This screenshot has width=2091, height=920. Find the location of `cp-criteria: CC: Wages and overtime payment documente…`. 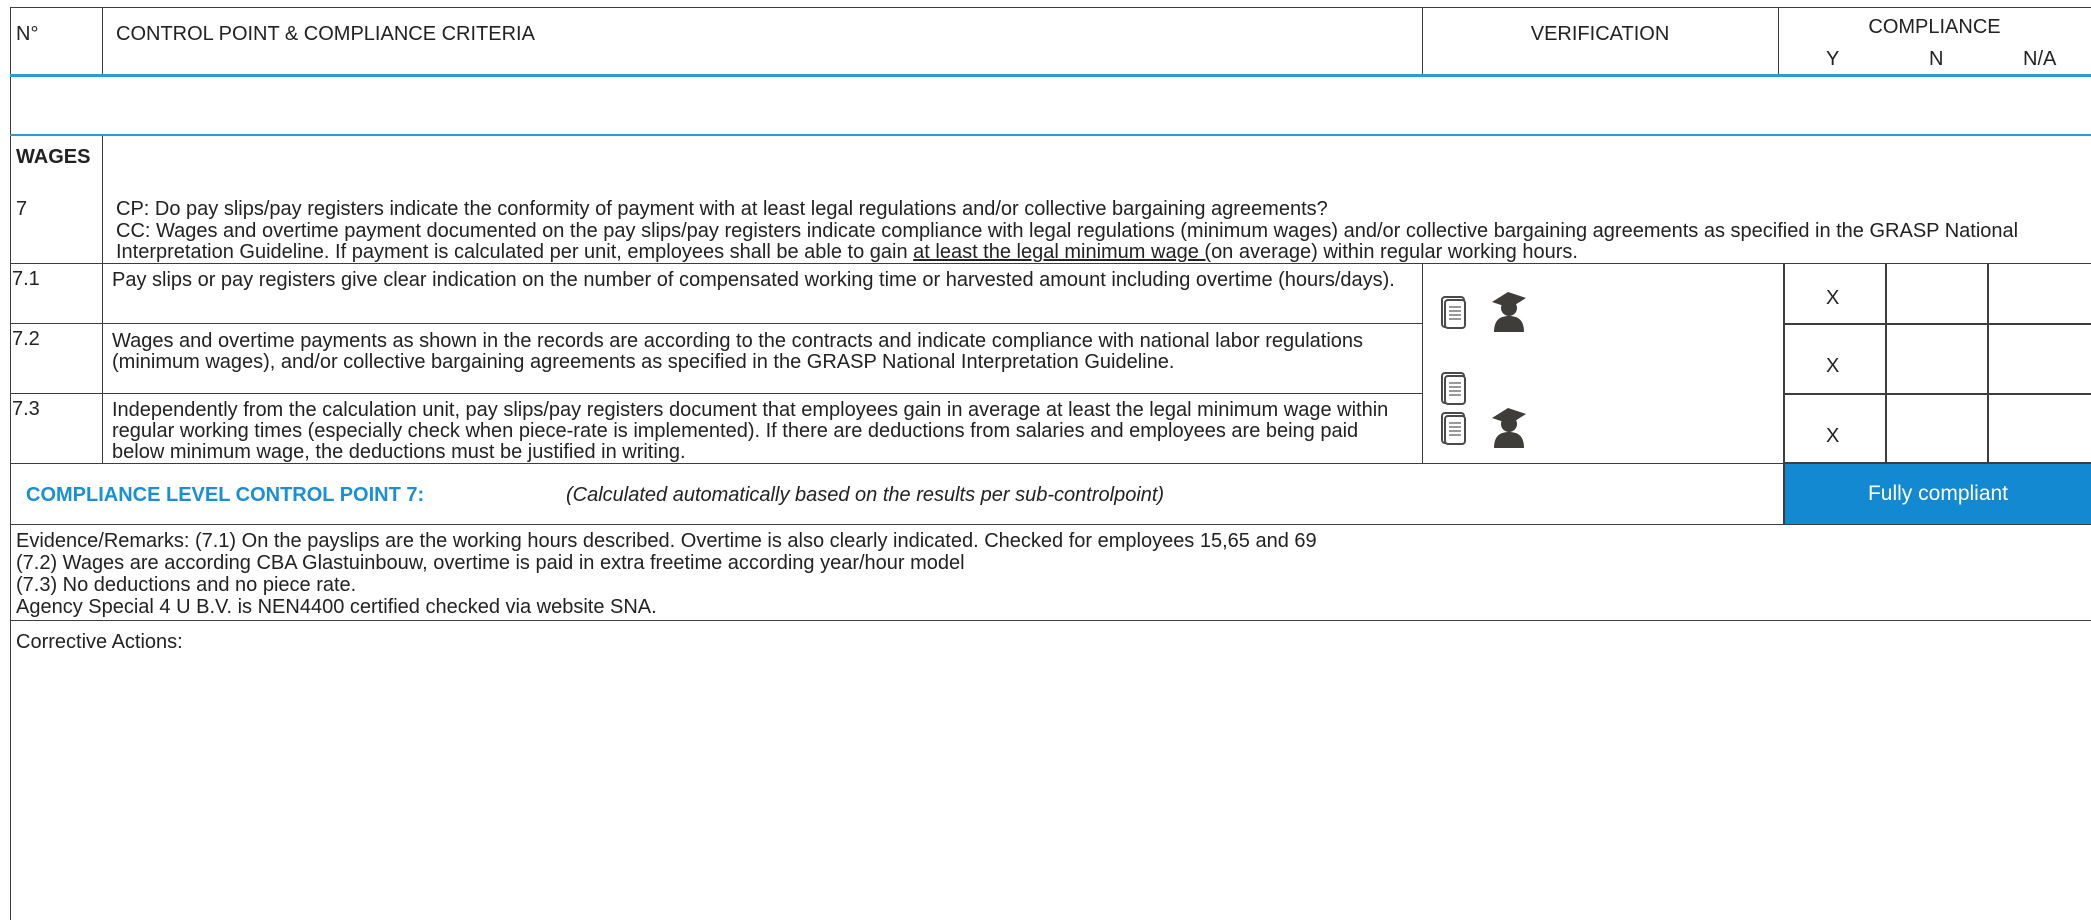

cp-criteria: CC: Wages and overtime payment documente… is located at coordinates (1098, 242).